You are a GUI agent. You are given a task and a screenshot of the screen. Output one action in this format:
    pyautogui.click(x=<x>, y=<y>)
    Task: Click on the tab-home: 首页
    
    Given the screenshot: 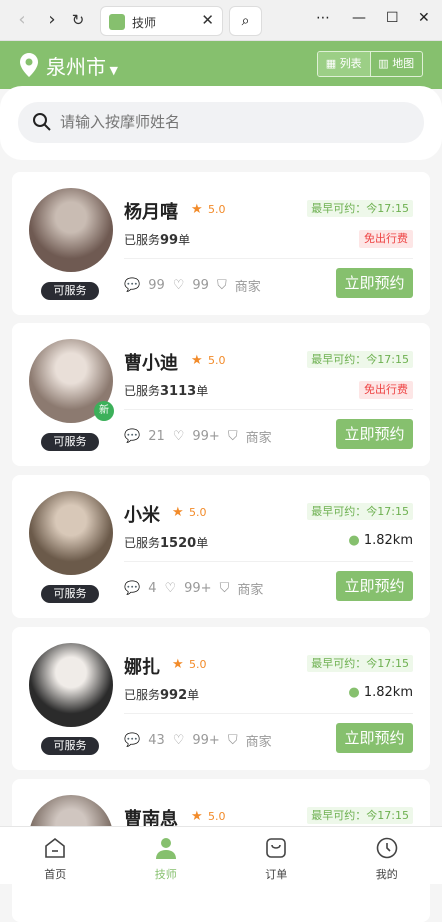 What is the action you would take?
    pyautogui.click(x=55, y=855)
    